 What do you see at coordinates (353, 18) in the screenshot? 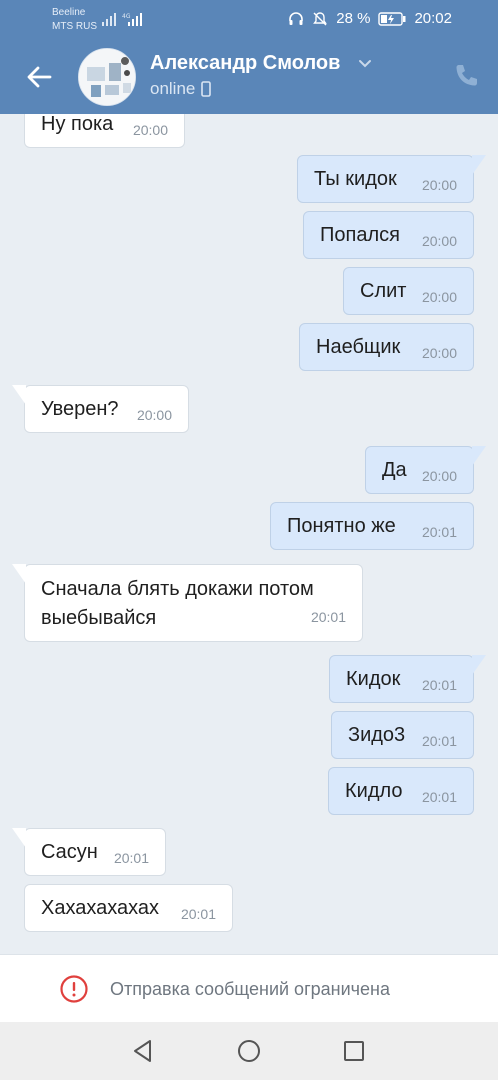
I see `battery-percent: 28 %` at bounding box center [353, 18].